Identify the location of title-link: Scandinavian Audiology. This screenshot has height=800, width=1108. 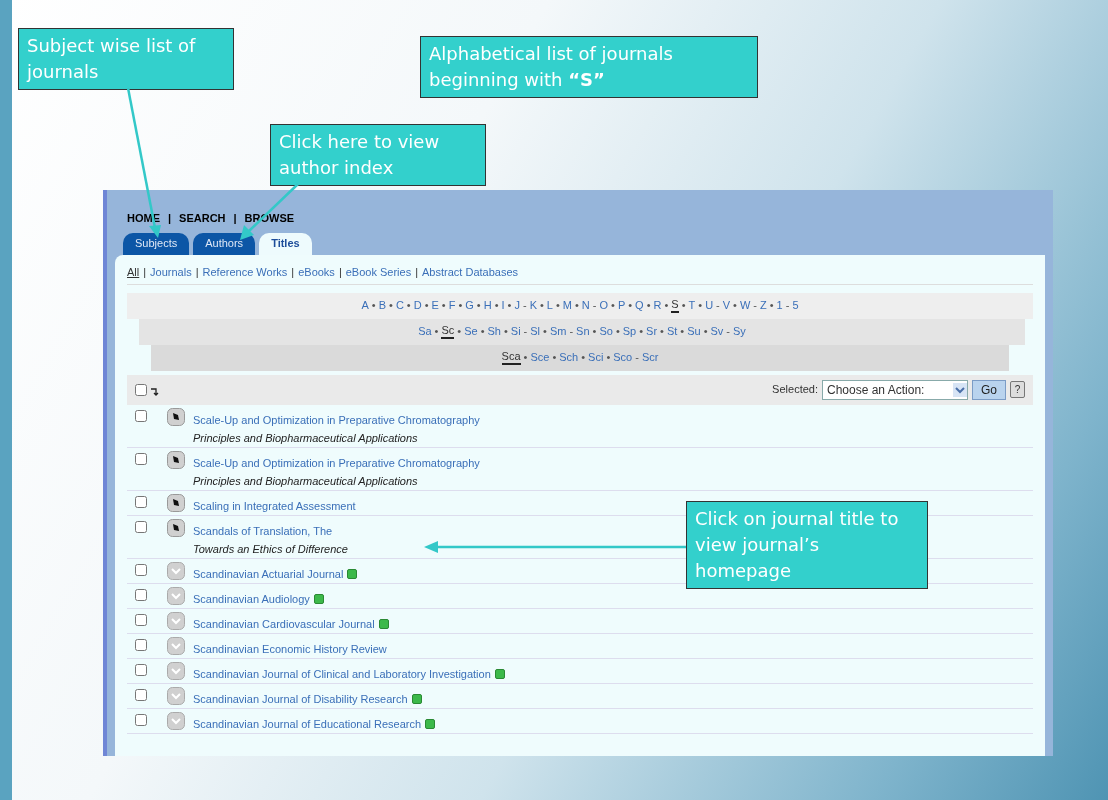
(251, 598).